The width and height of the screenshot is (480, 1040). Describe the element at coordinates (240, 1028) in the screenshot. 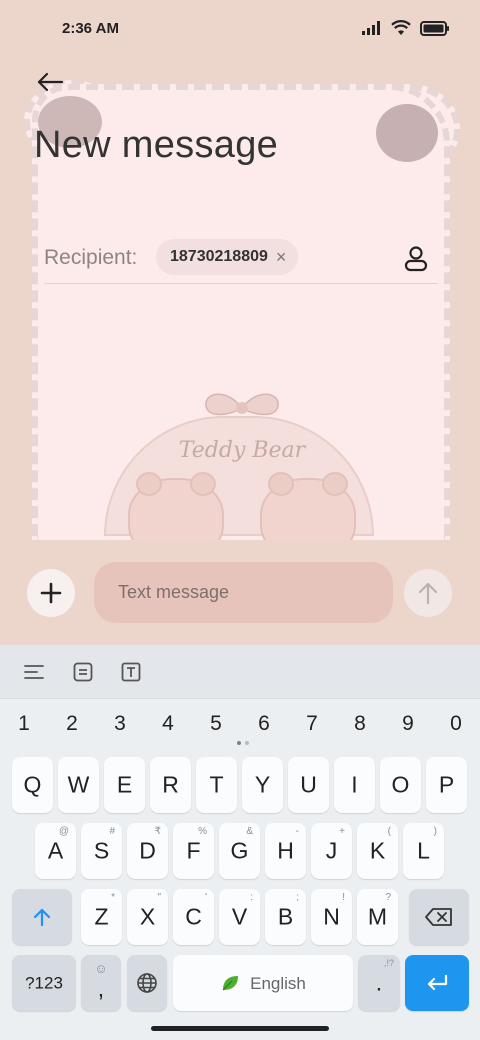

I see `home-indicator` at that location.